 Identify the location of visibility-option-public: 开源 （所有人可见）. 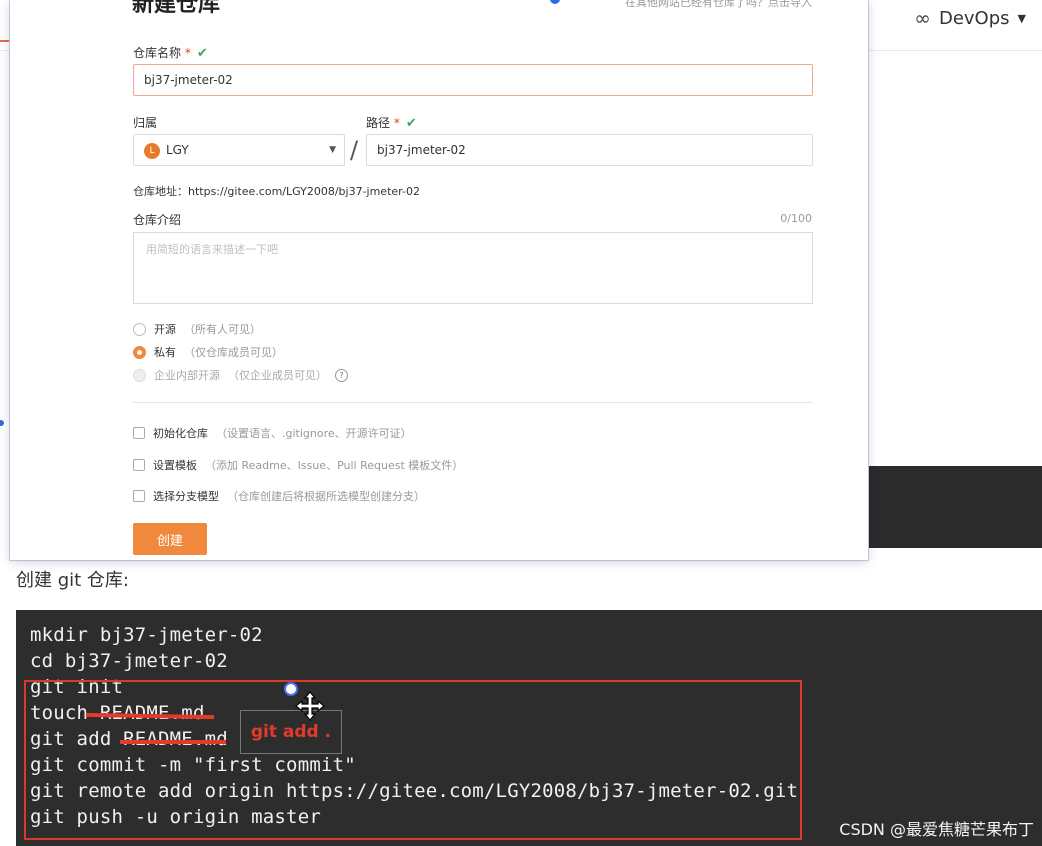
(197, 329).